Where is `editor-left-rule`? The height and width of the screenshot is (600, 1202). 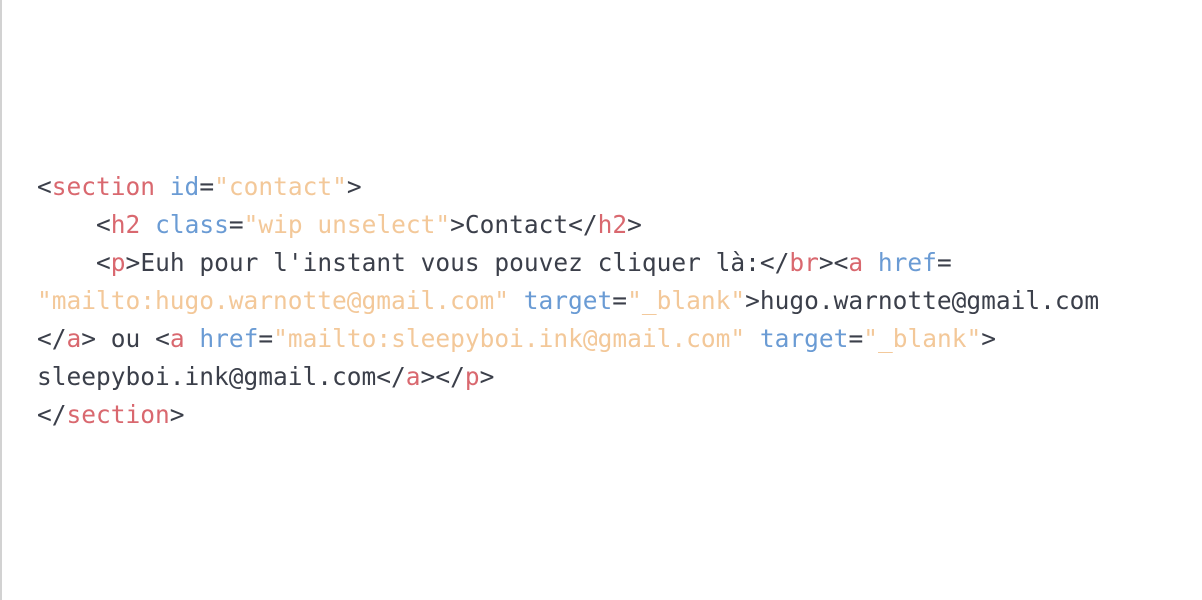
editor-left-rule is located at coordinates (1, 300).